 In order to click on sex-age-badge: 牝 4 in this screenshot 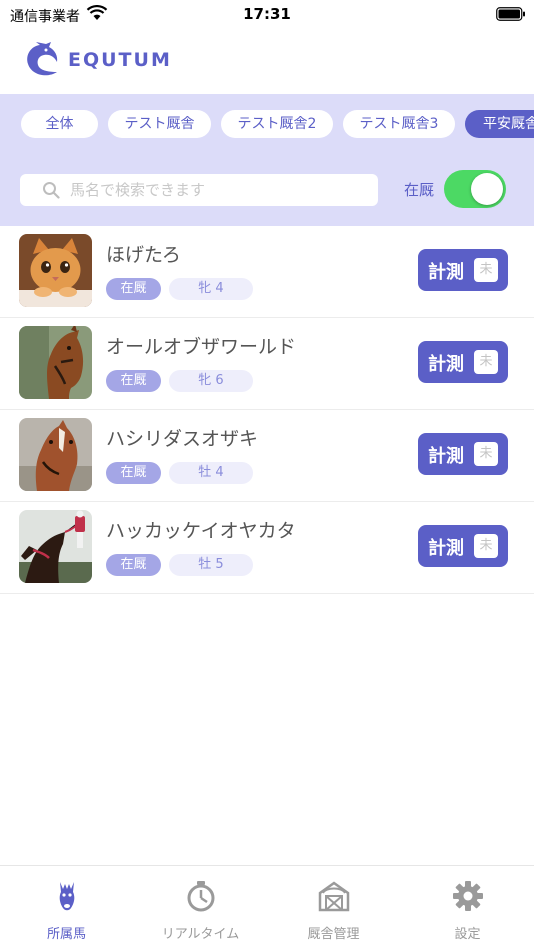, I will do `click(211, 289)`.